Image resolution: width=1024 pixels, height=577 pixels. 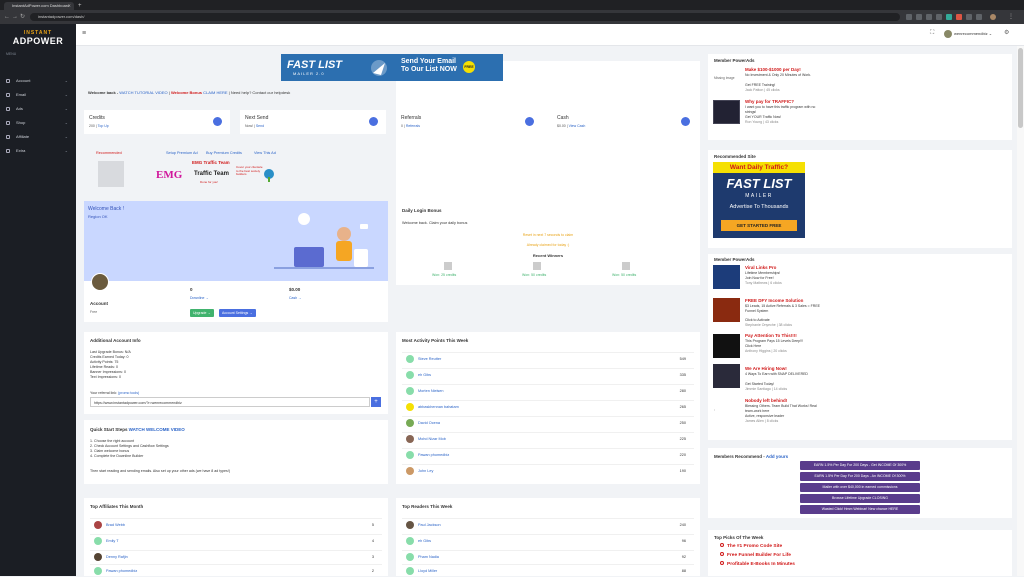 What do you see at coordinates (265, 153) in the screenshot?
I see `view-this-ad-link: View This Ad` at bounding box center [265, 153].